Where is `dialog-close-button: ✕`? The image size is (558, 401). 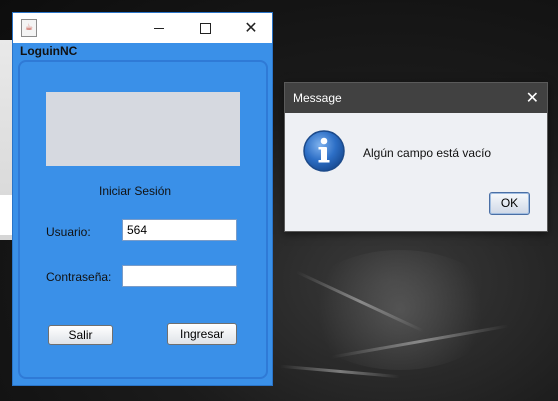 dialog-close-button: ✕ is located at coordinates (532, 97).